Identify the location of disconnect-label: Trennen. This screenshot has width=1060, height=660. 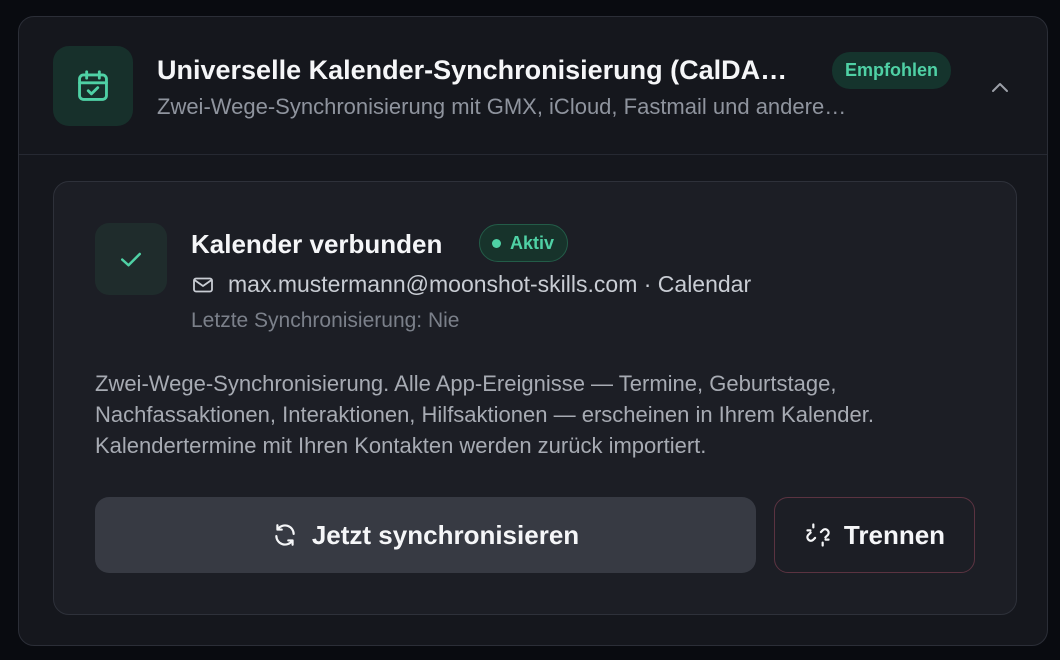
(894, 534).